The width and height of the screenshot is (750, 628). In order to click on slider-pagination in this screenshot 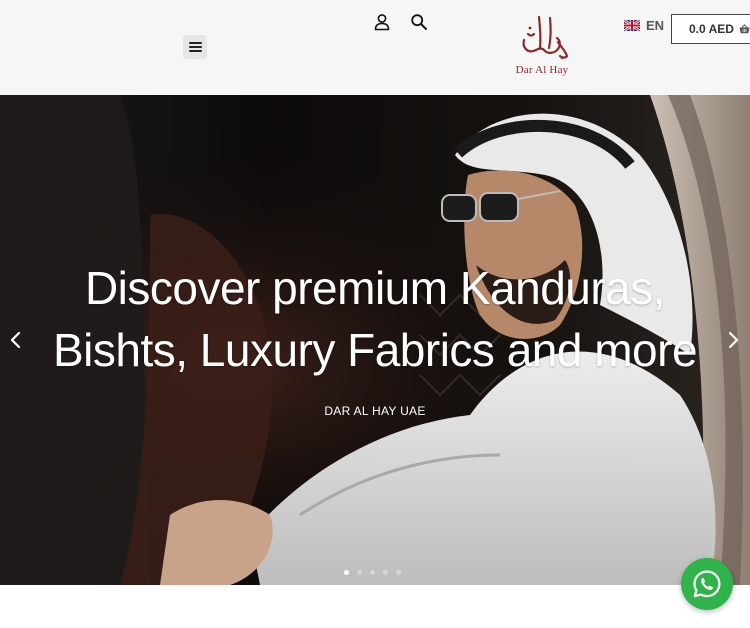, I will do `click(372, 572)`.